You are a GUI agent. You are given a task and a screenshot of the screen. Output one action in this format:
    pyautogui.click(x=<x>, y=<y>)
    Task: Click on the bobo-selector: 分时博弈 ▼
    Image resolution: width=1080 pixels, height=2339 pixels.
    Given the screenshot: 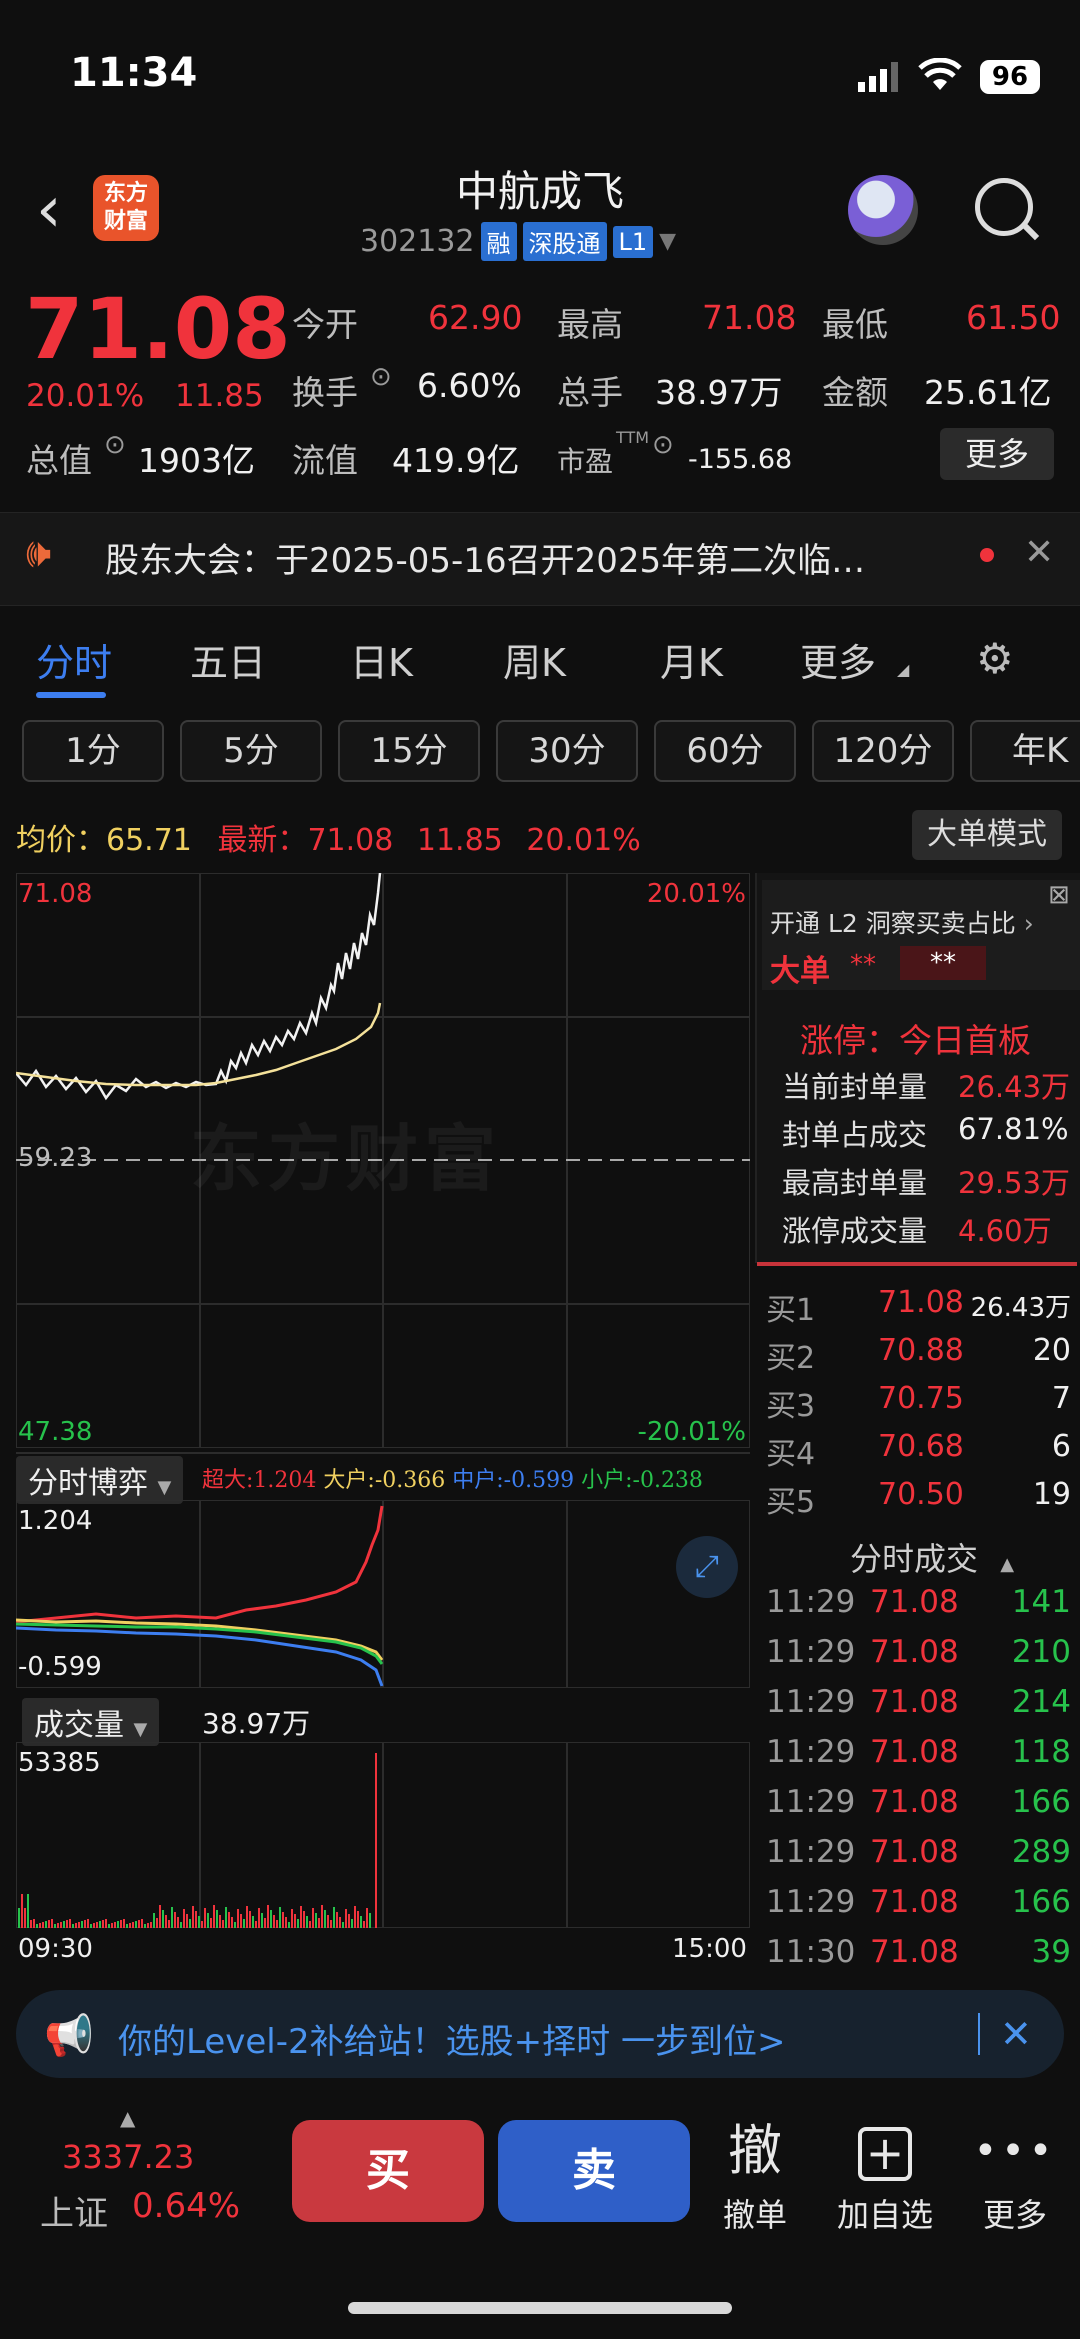 What is the action you would take?
    pyautogui.click(x=100, y=1480)
    